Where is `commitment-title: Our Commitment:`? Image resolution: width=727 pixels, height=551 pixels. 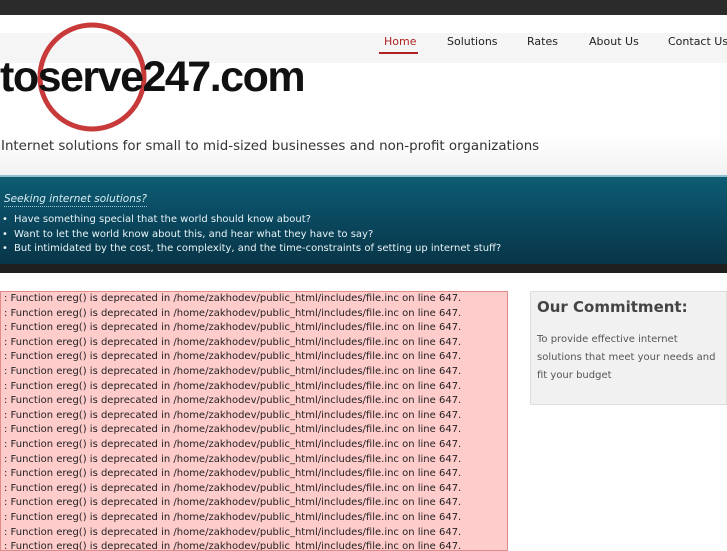
commitment-title: Our Commitment: is located at coordinates (612, 307).